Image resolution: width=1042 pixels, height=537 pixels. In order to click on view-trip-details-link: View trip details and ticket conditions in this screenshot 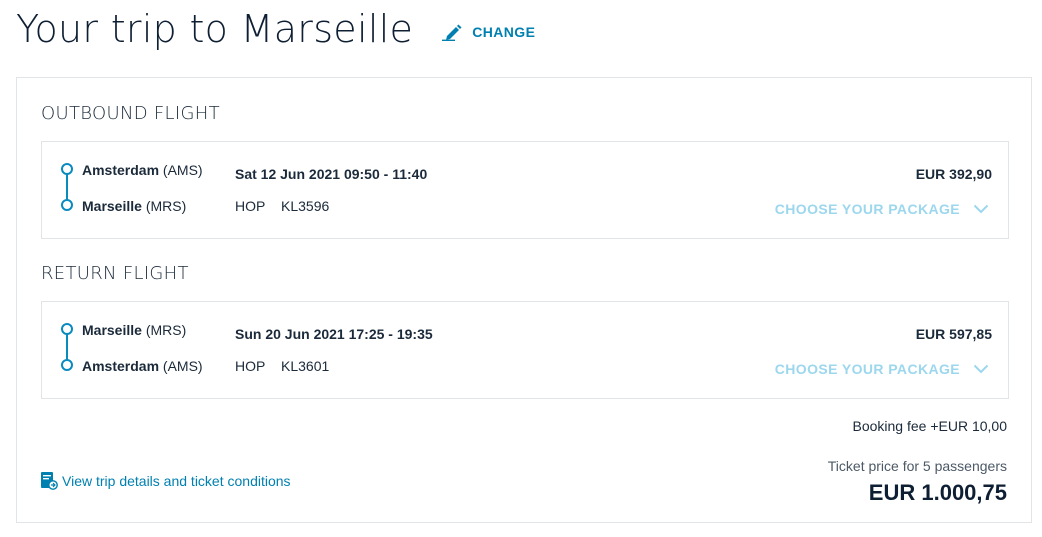, I will do `click(166, 481)`.